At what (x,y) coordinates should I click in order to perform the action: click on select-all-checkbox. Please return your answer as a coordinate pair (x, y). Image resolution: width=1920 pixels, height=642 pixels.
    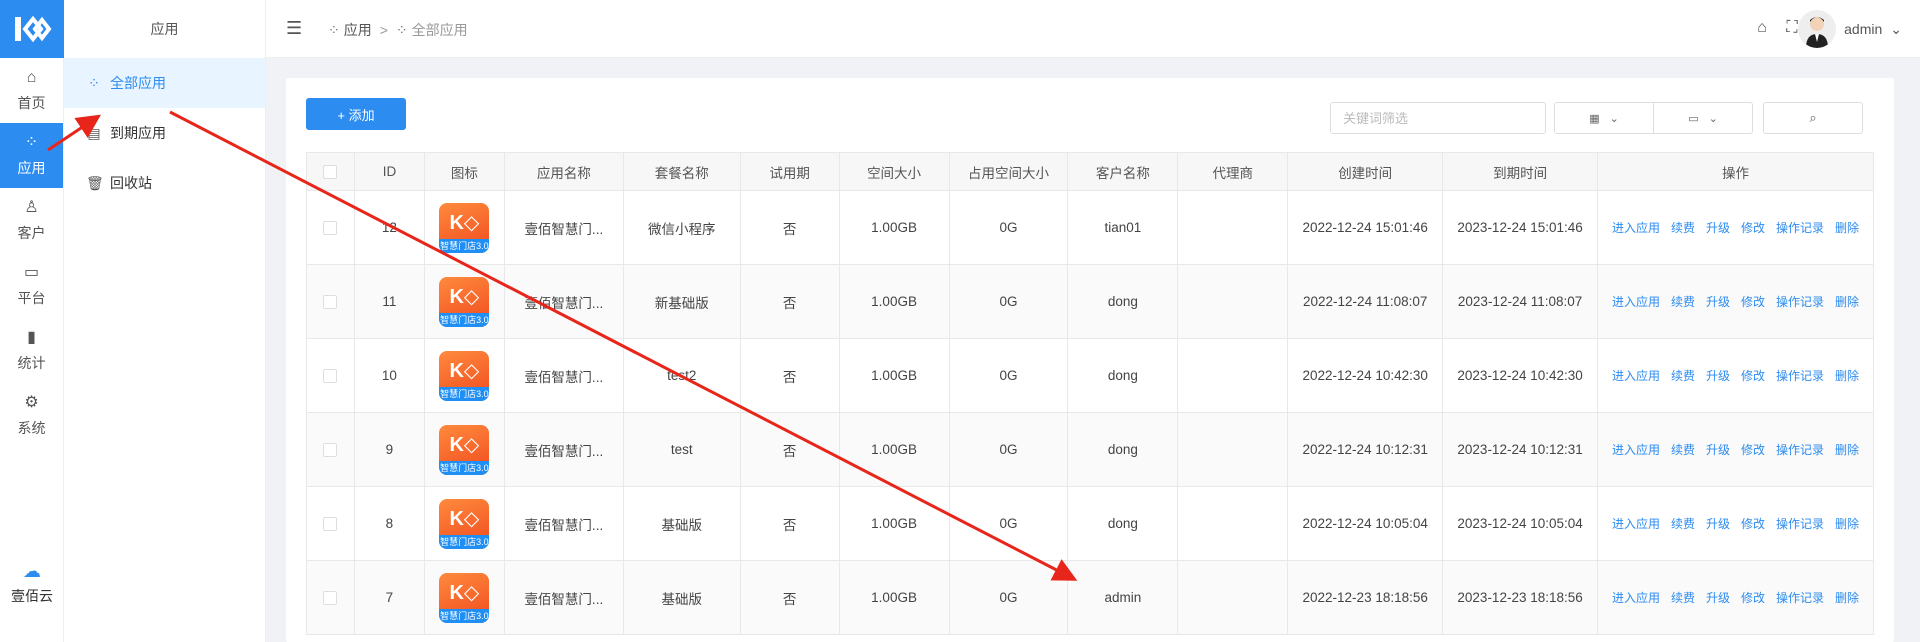
    Looking at the image, I should click on (330, 172).